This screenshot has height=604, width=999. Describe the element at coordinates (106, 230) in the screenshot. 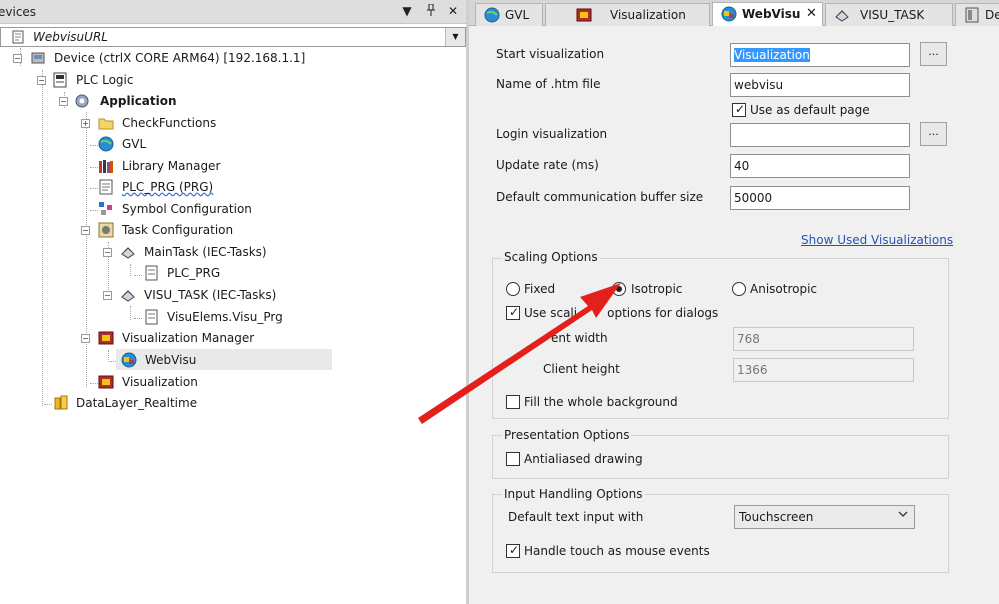

I see `task-config-icon` at that location.